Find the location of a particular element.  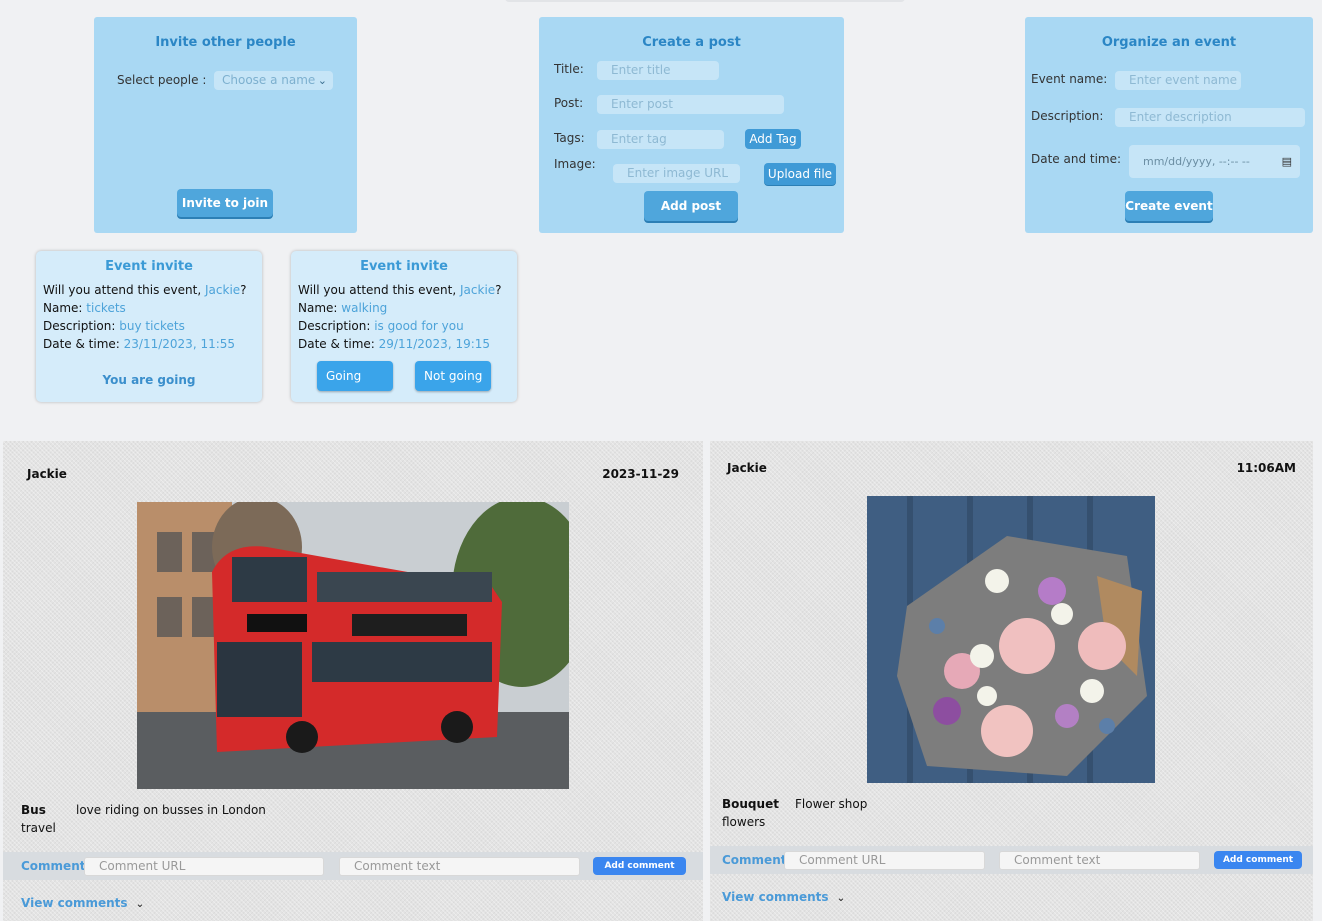

event-date-label: Date and time: is located at coordinates (1076, 159).